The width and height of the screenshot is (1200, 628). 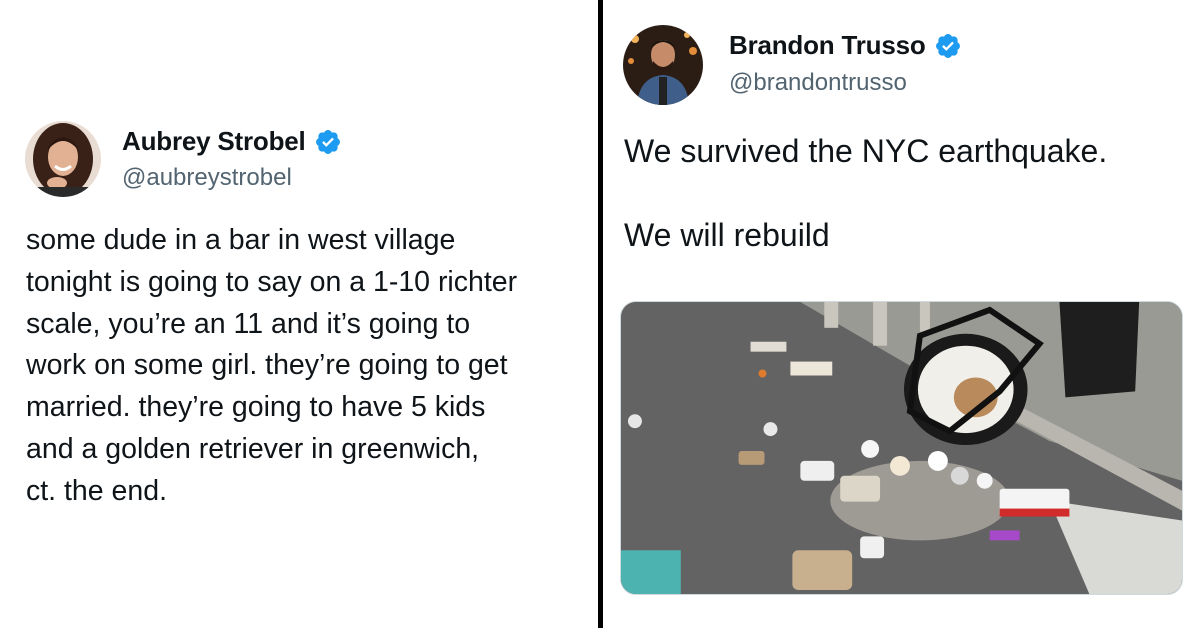 I want to click on right-name-row: Brandon Trusso, so click(x=845, y=45).